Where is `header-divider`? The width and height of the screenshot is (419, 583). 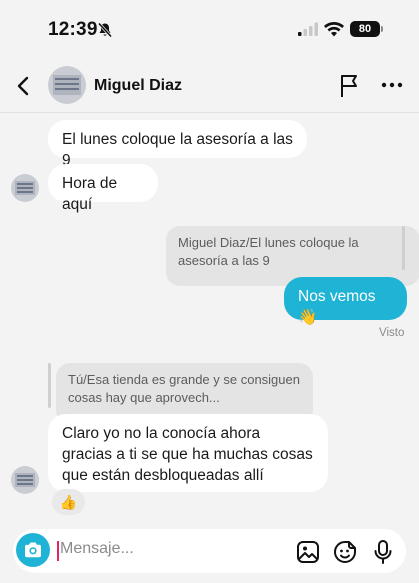 header-divider is located at coordinates (209, 112).